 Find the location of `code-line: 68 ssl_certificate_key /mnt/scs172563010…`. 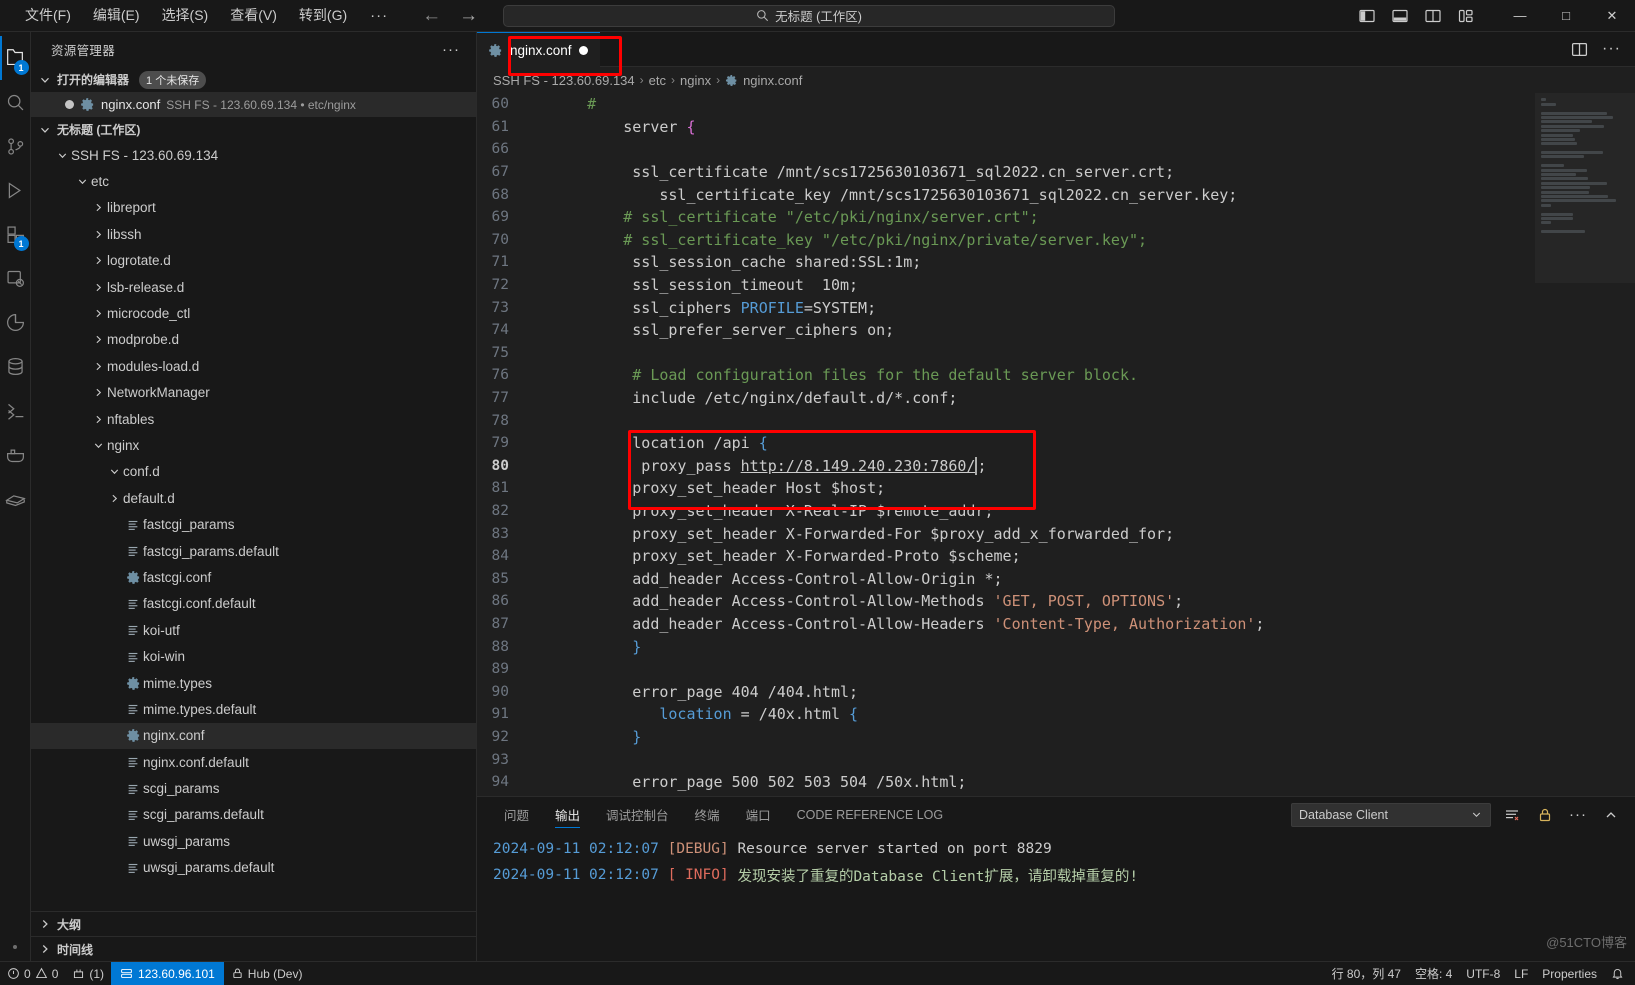

code-line: 68 ssl_certificate_key /mnt/scs172563010… is located at coordinates (1006, 194).